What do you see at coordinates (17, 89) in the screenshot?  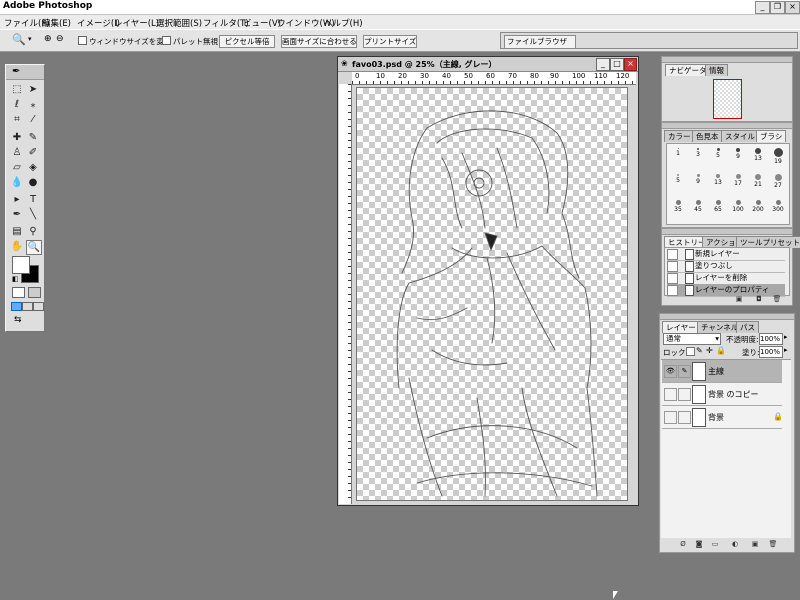 I see `marquee-tool-icon: ⬚` at bounding box center [17, 89].